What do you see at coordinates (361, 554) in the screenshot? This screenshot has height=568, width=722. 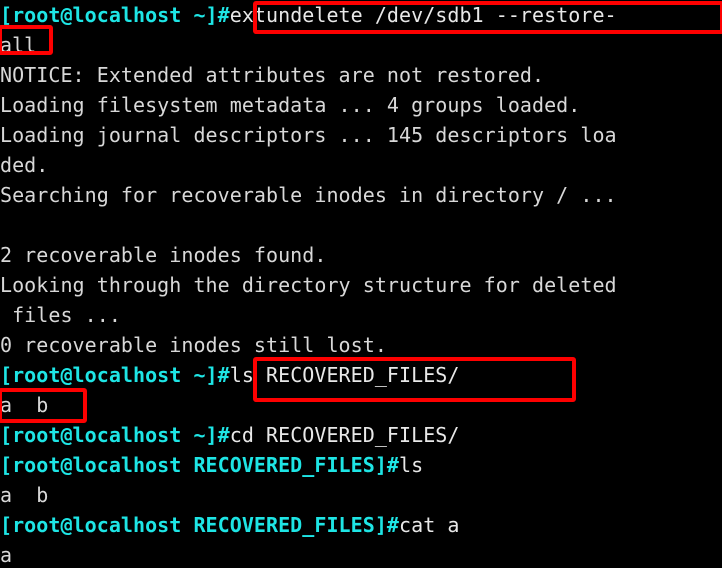 I see `terminal-output-line: a` at bounding box center [361, 554].